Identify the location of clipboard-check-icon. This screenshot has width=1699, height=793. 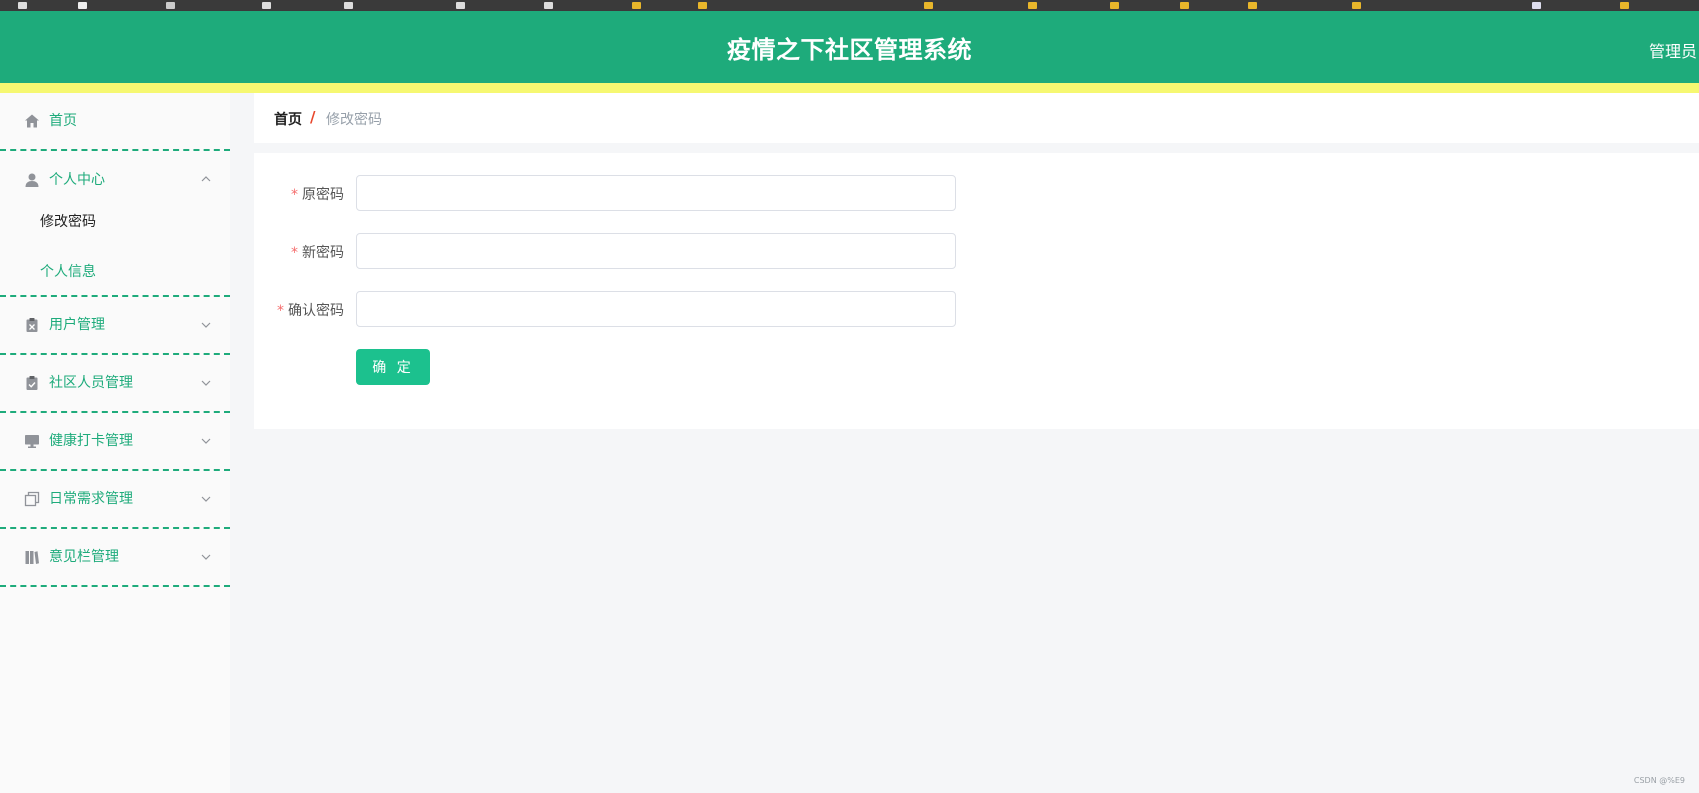
(32, 383).